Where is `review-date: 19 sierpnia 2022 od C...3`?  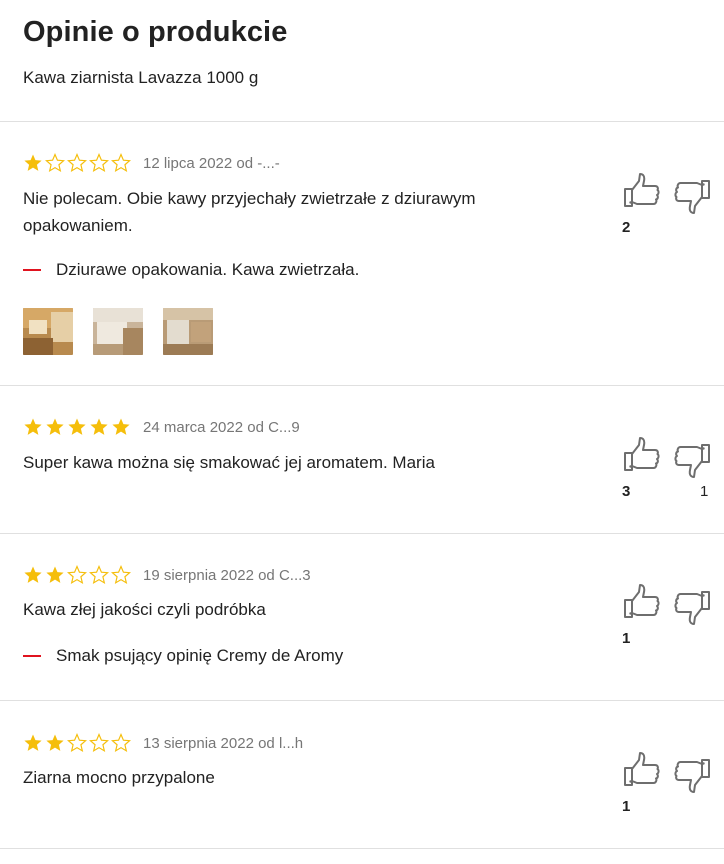 review-date: 19 sierpnia 2022 od C...3 is located at coordinates (227, 575).